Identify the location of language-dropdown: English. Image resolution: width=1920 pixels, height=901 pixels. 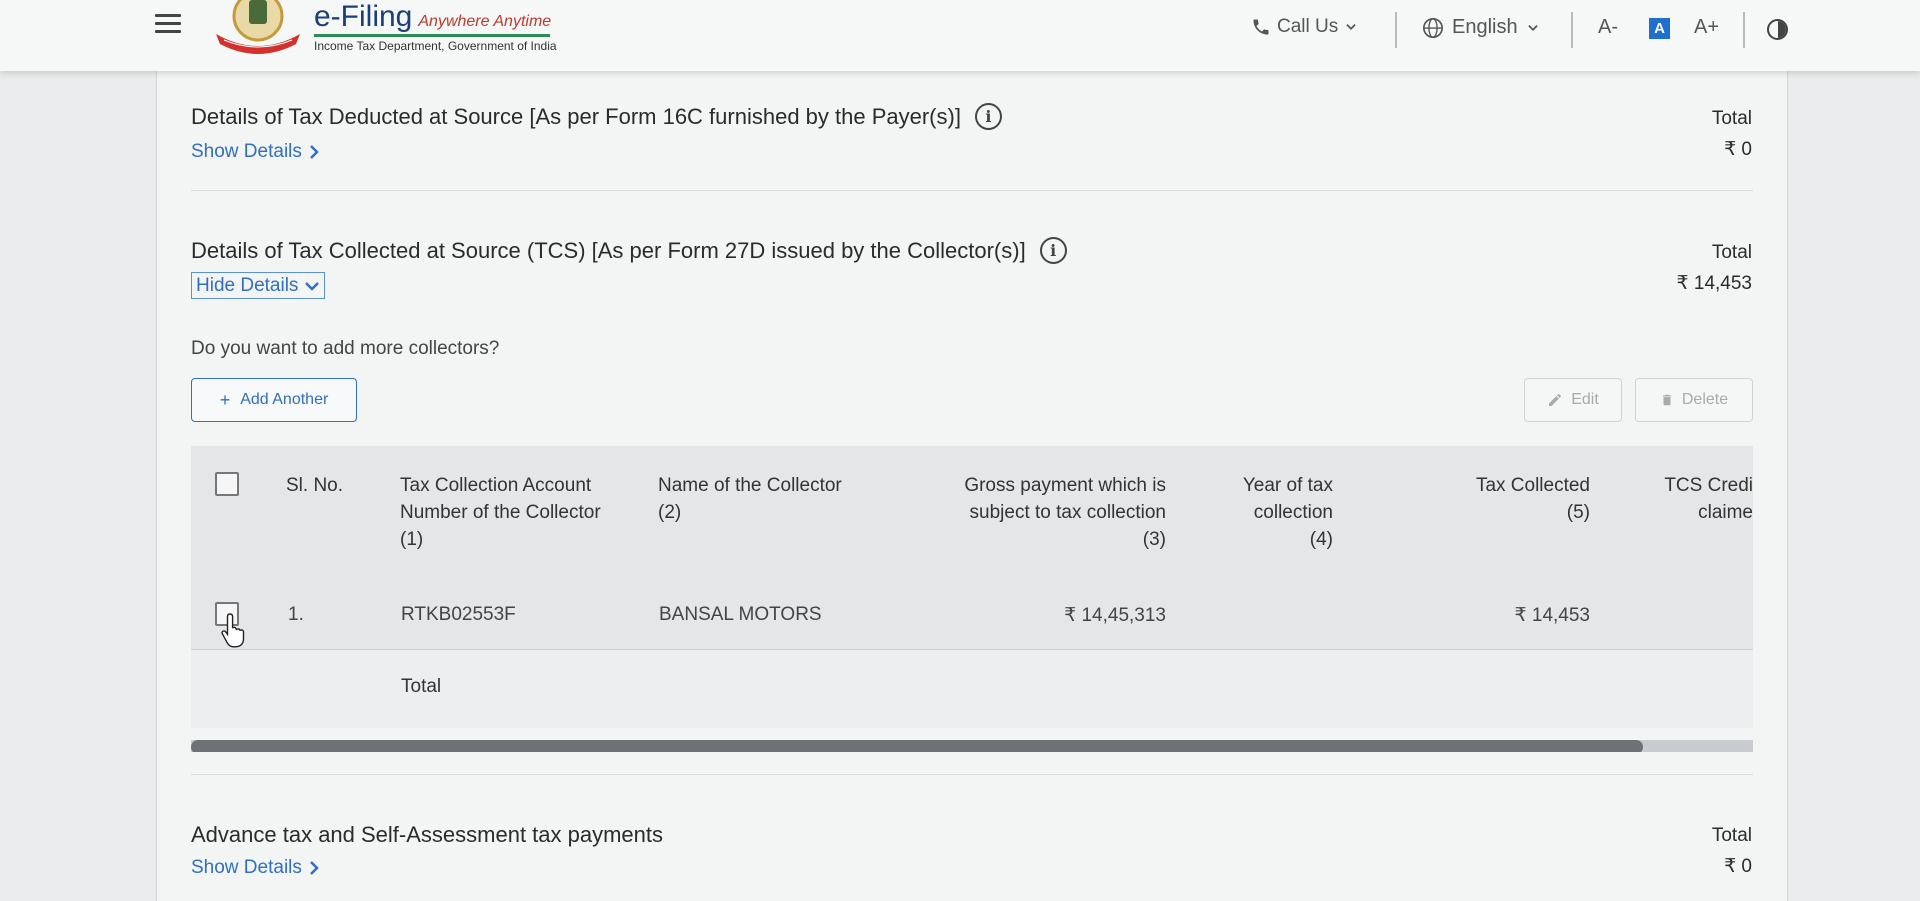
(1481, 27).